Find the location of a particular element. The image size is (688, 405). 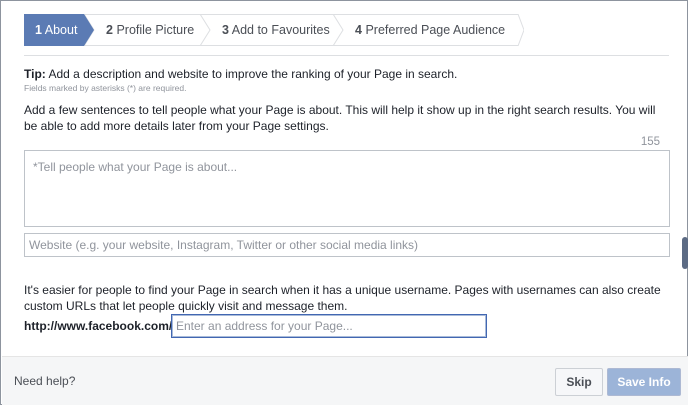

step-profile-picture: 2 Profile Picture is located at coordinates (150, 30).